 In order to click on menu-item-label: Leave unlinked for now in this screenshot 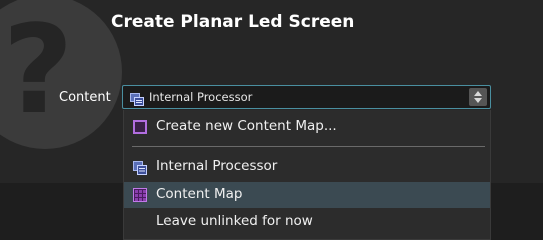, I will do `click(234, 221)`.